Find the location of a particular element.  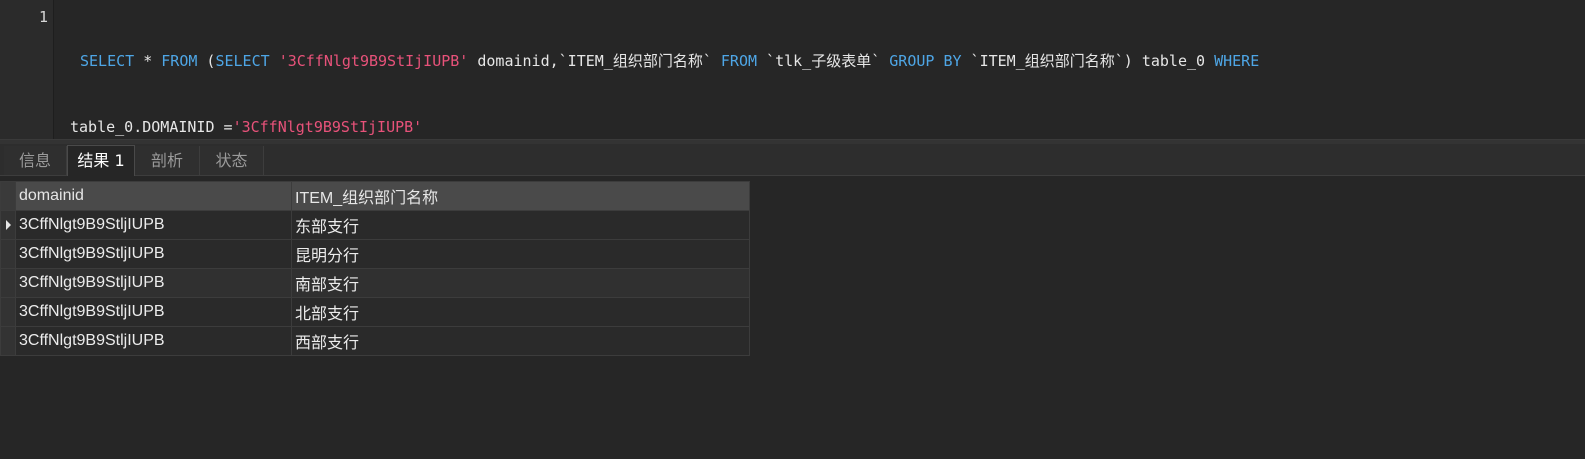

table-row: 3CffNlgt9B9StljIUPB 西部支行 is located at coordinates (375, 341).